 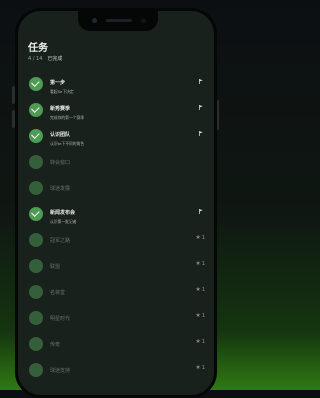 I want to click on task-row: 名将堂 ★1, so click(x=116, y=294).